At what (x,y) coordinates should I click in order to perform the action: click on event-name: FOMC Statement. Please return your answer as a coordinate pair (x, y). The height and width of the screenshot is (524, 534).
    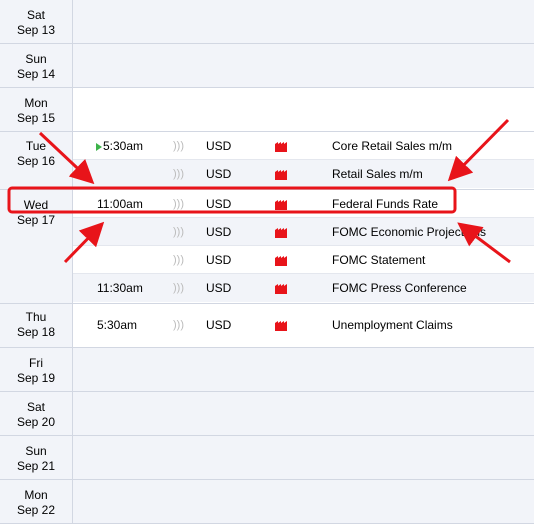
    Looking at the image, I should click on (378, 260).